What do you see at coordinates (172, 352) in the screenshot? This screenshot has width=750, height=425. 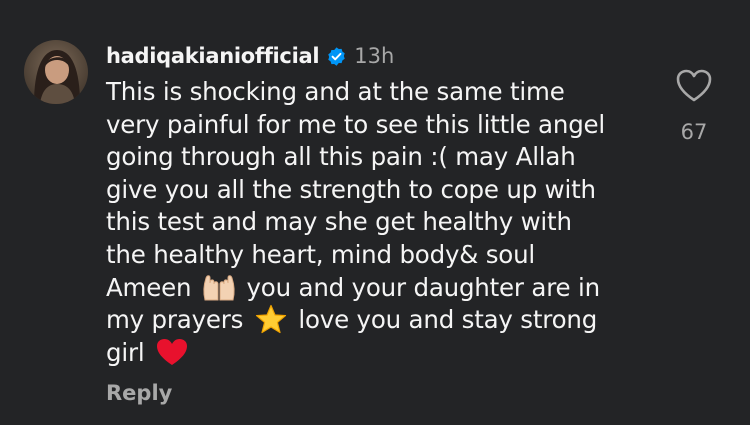 I see `red-heart-icon` at bounding box center [172, 352].